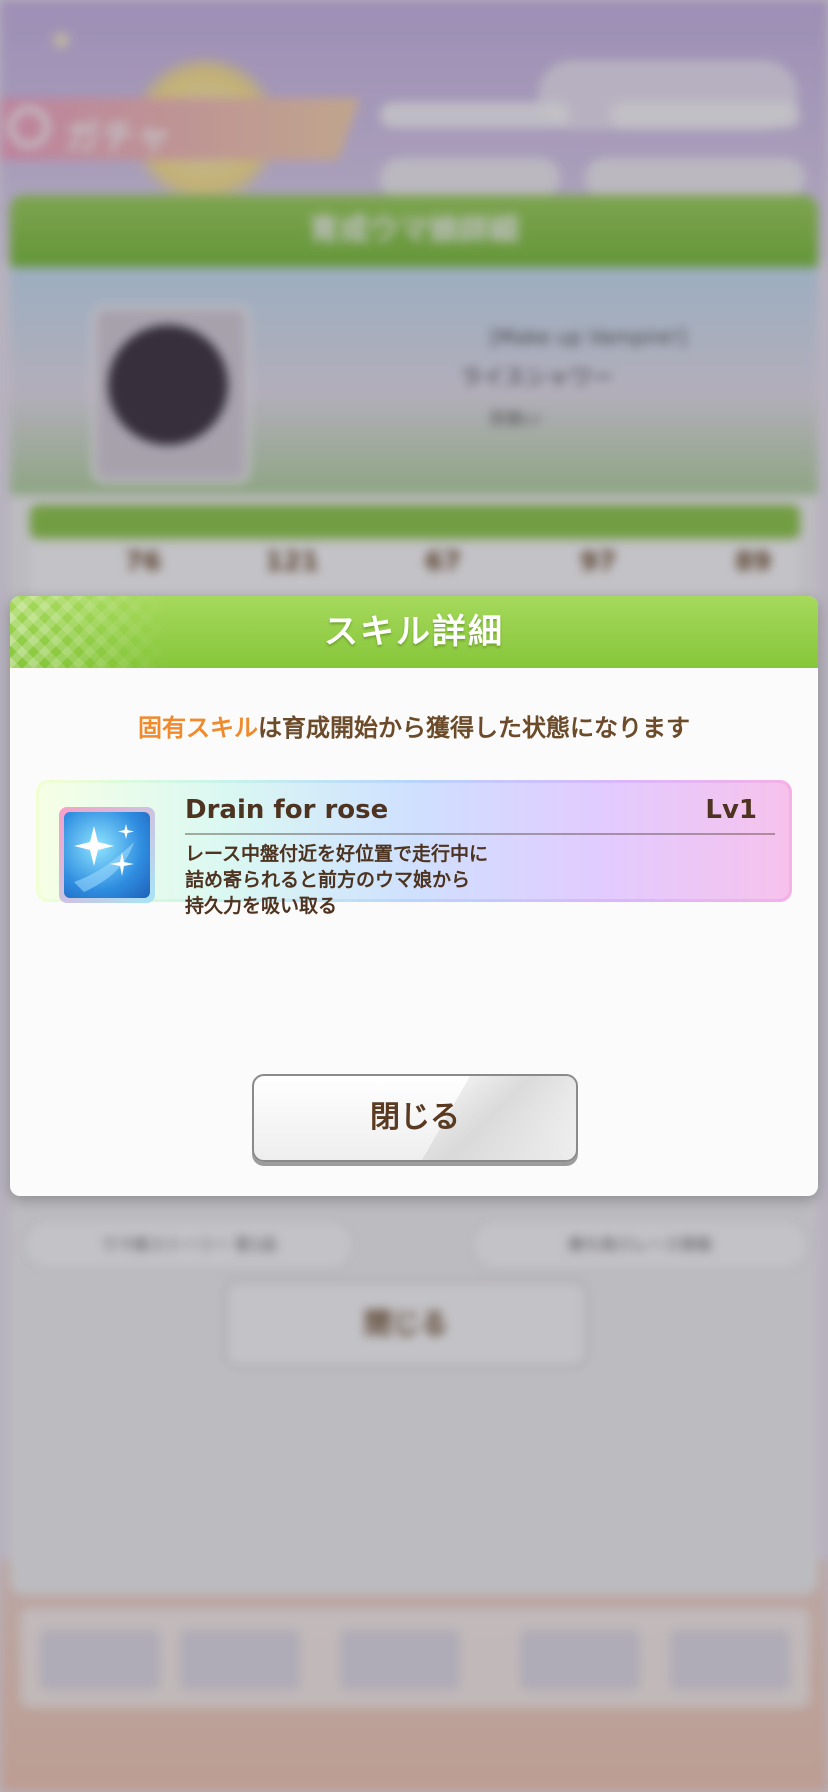  Describe the element at coordinates (287, 810) in the screenshot. I see `skill-name: Drain for rose` at that location.